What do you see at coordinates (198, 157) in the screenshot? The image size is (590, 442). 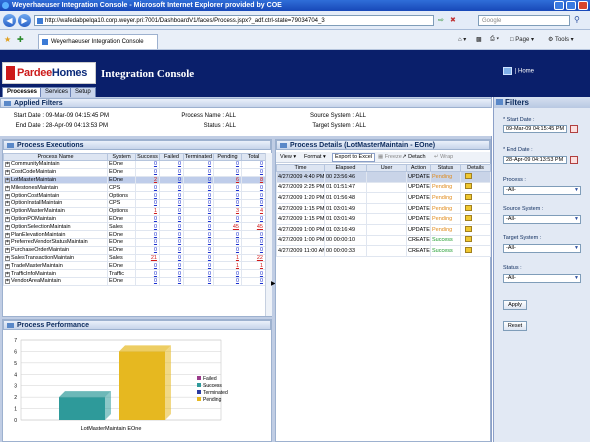 I see `column-header: Terminated` at bounding box center [198, 157].